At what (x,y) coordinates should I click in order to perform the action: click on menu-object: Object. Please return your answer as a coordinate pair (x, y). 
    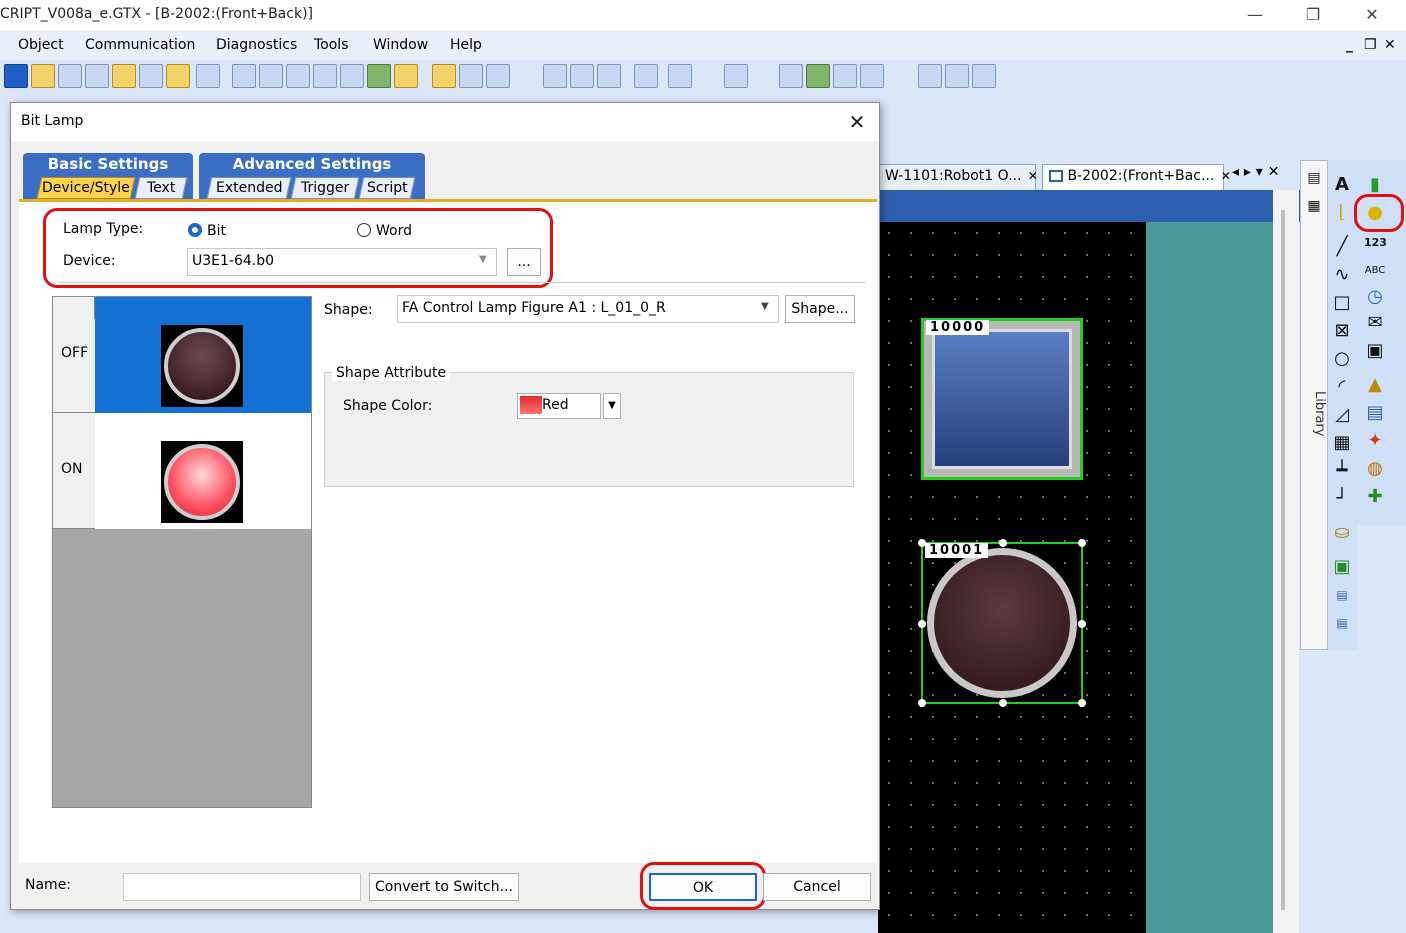
    Looking at the image, I should click on (41, 45).